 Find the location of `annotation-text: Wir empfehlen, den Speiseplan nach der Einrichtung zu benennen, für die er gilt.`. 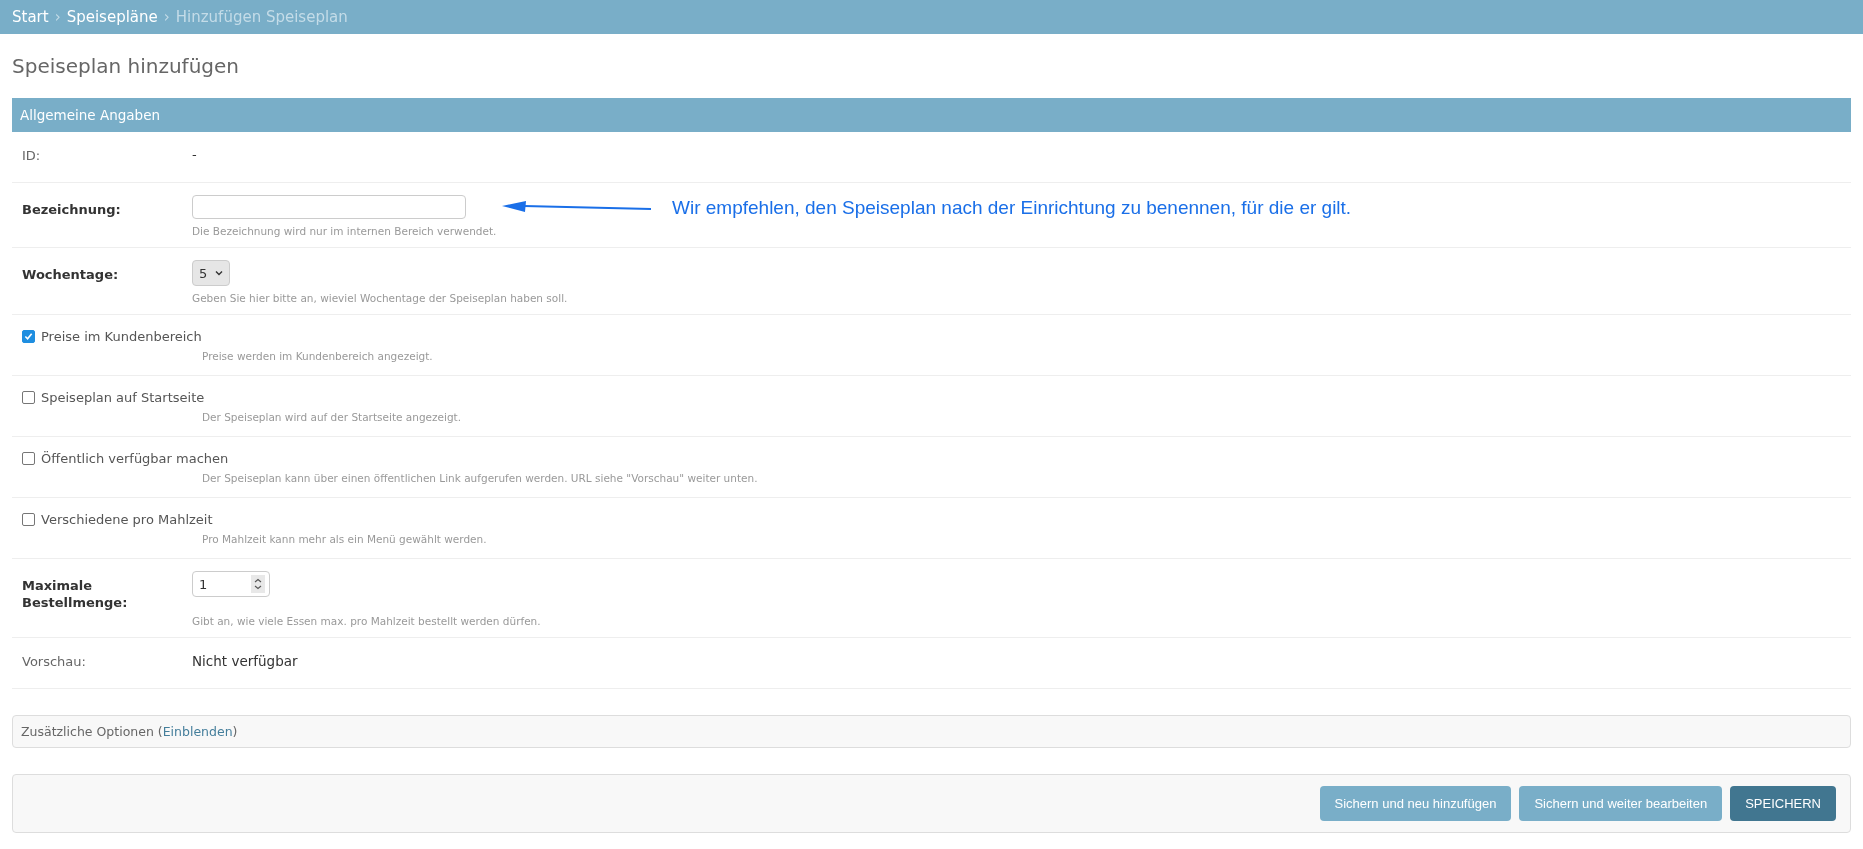

annotation-text: Wir empfehlen, den Speiseplan nach der Einrichtung zu benennen, für die er gilt. is located at coordinates (1012, 208).